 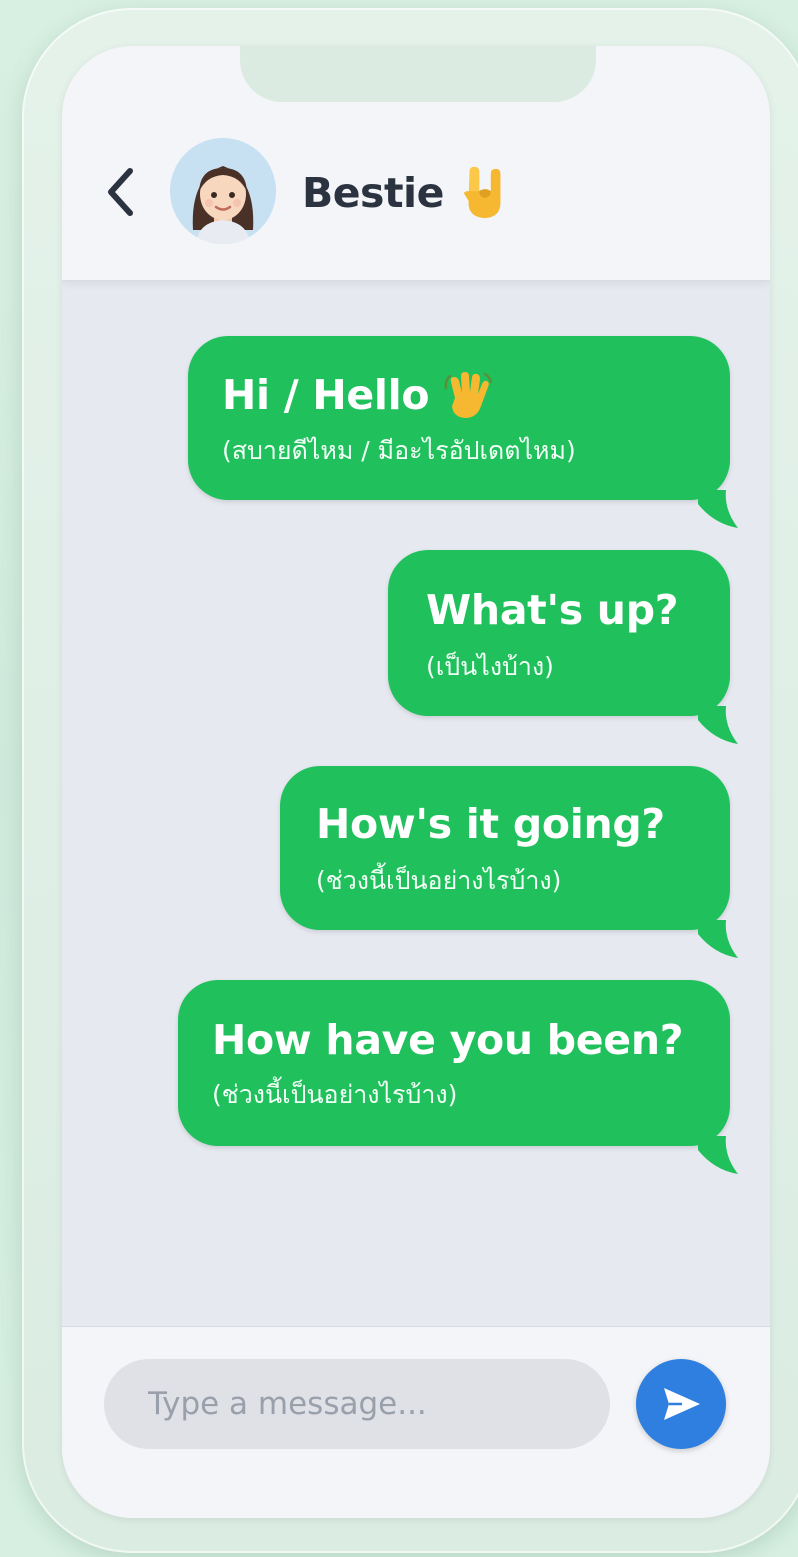 What do you see at coordinates (448, 1040) in the screenshot?
I see `message-text: How have you been?` at bounding box center [448, 1040].